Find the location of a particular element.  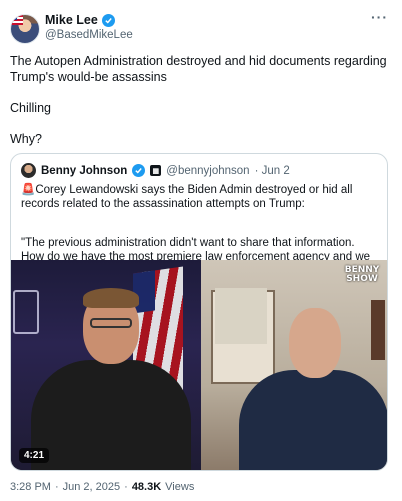

guest-head is located at coordinates (315, 343).